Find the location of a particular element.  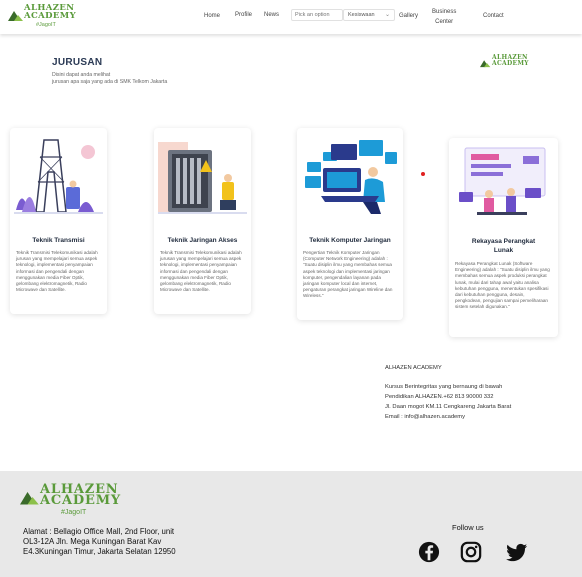

contact-line2: Pendidikan ALHAZEN.+62 813 90000 332 is located at coordinates (439, 397).